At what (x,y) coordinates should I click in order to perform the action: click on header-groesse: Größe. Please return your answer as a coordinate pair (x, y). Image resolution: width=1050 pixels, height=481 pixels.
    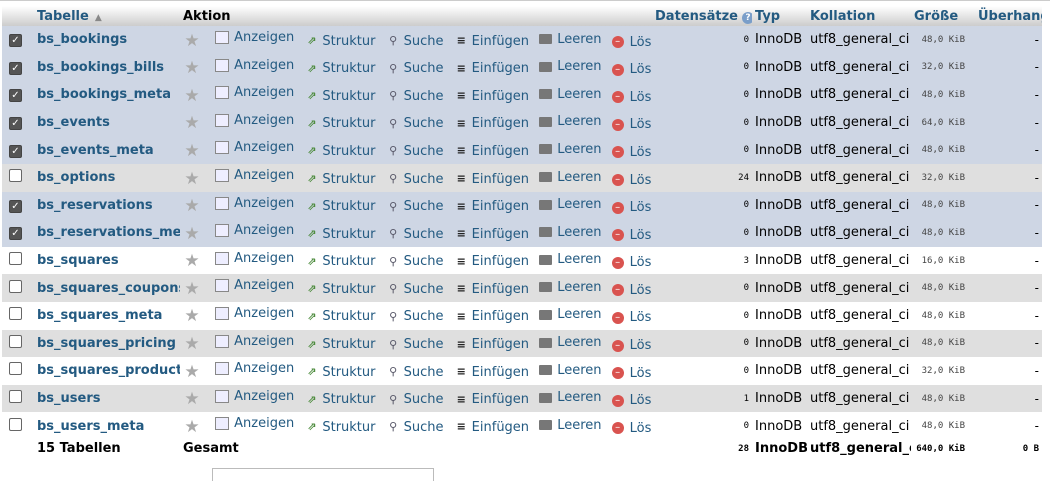
    Looking at the image, I should click on (943, 16).